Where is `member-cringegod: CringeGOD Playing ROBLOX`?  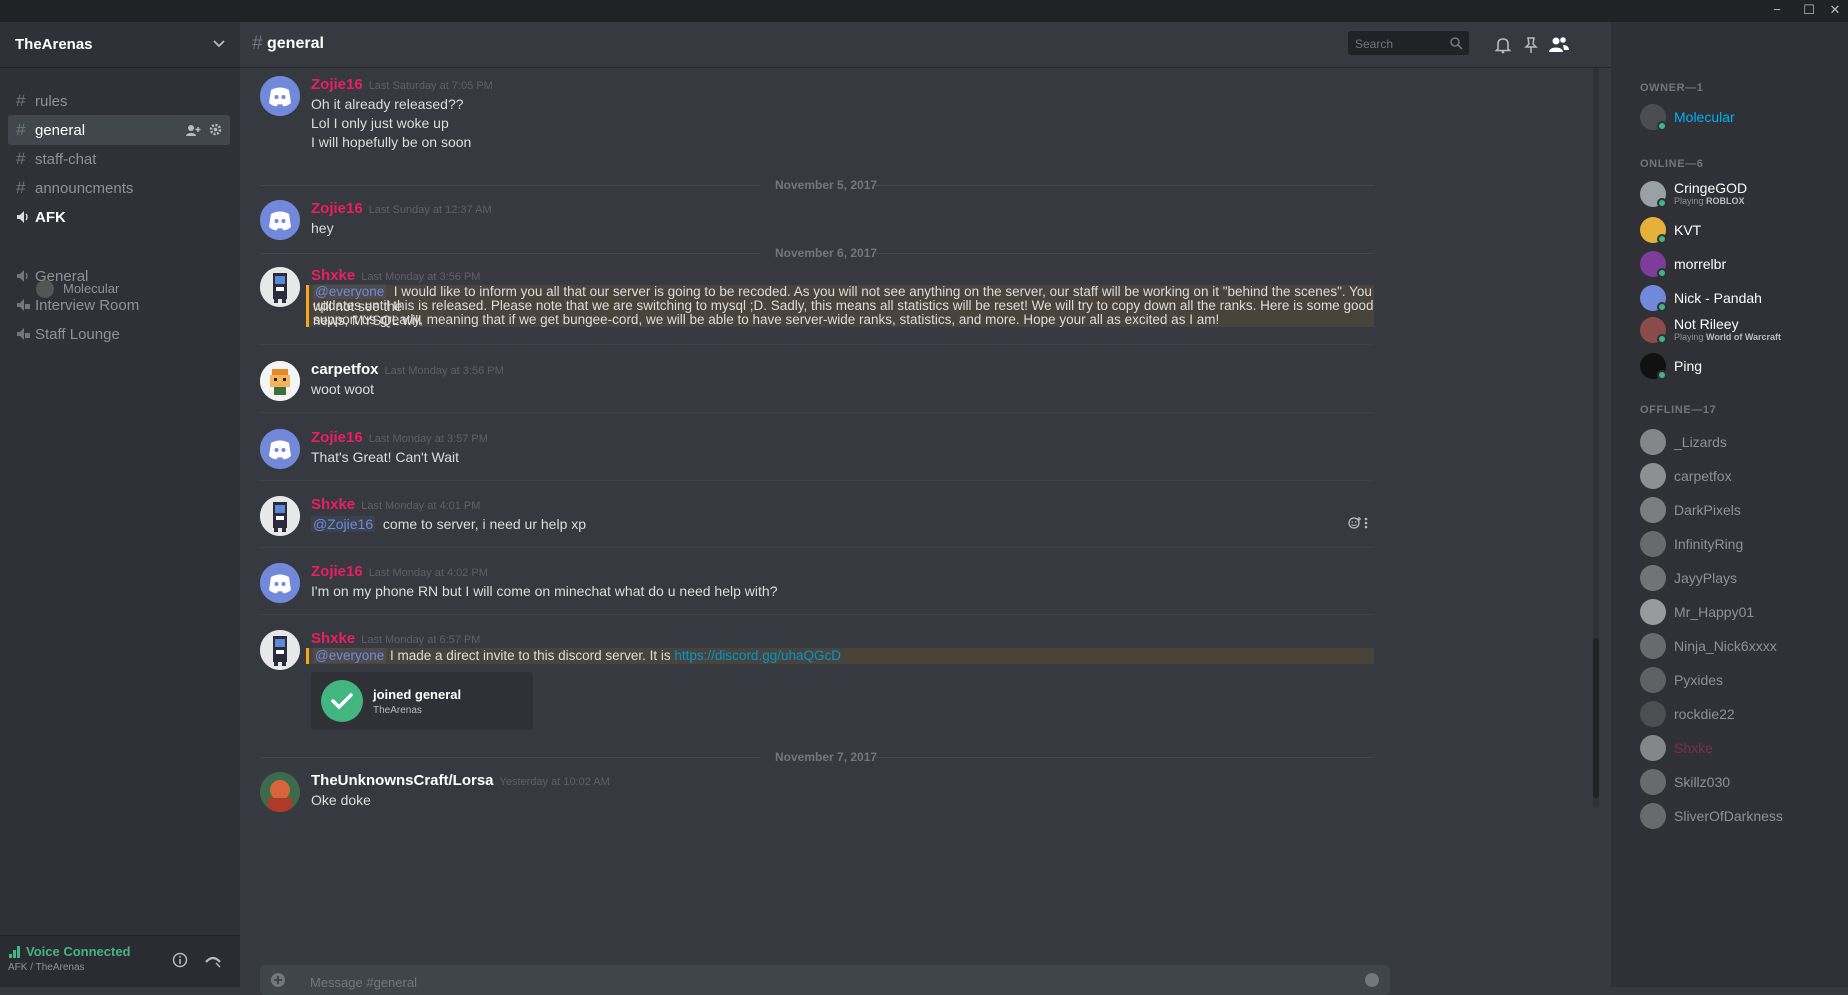 member-cringegod: CringeGOD Playing ROBLOX is located at coordinates (1740, 195).